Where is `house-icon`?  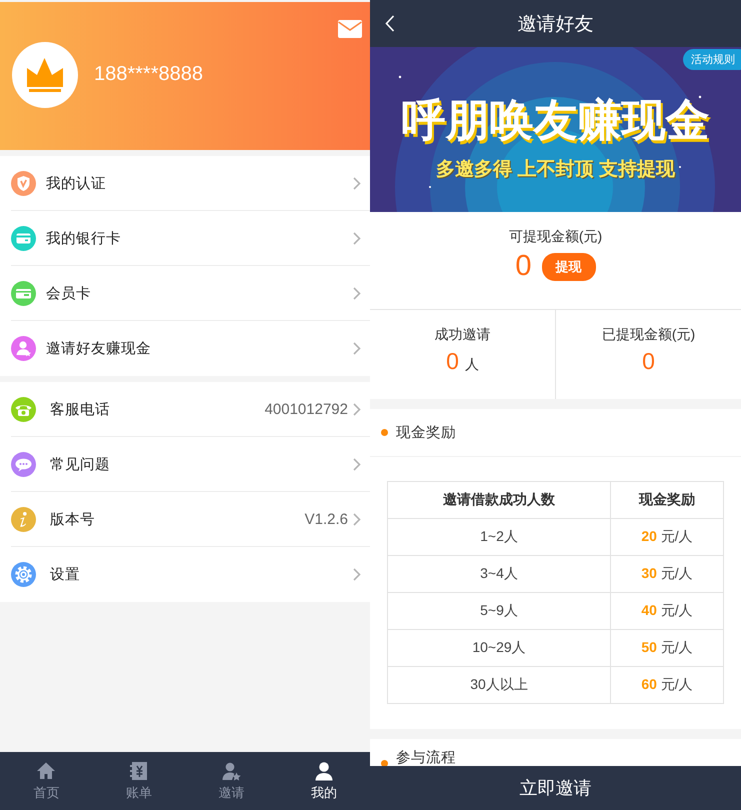
house-icon is located at coordinates (46, 770).